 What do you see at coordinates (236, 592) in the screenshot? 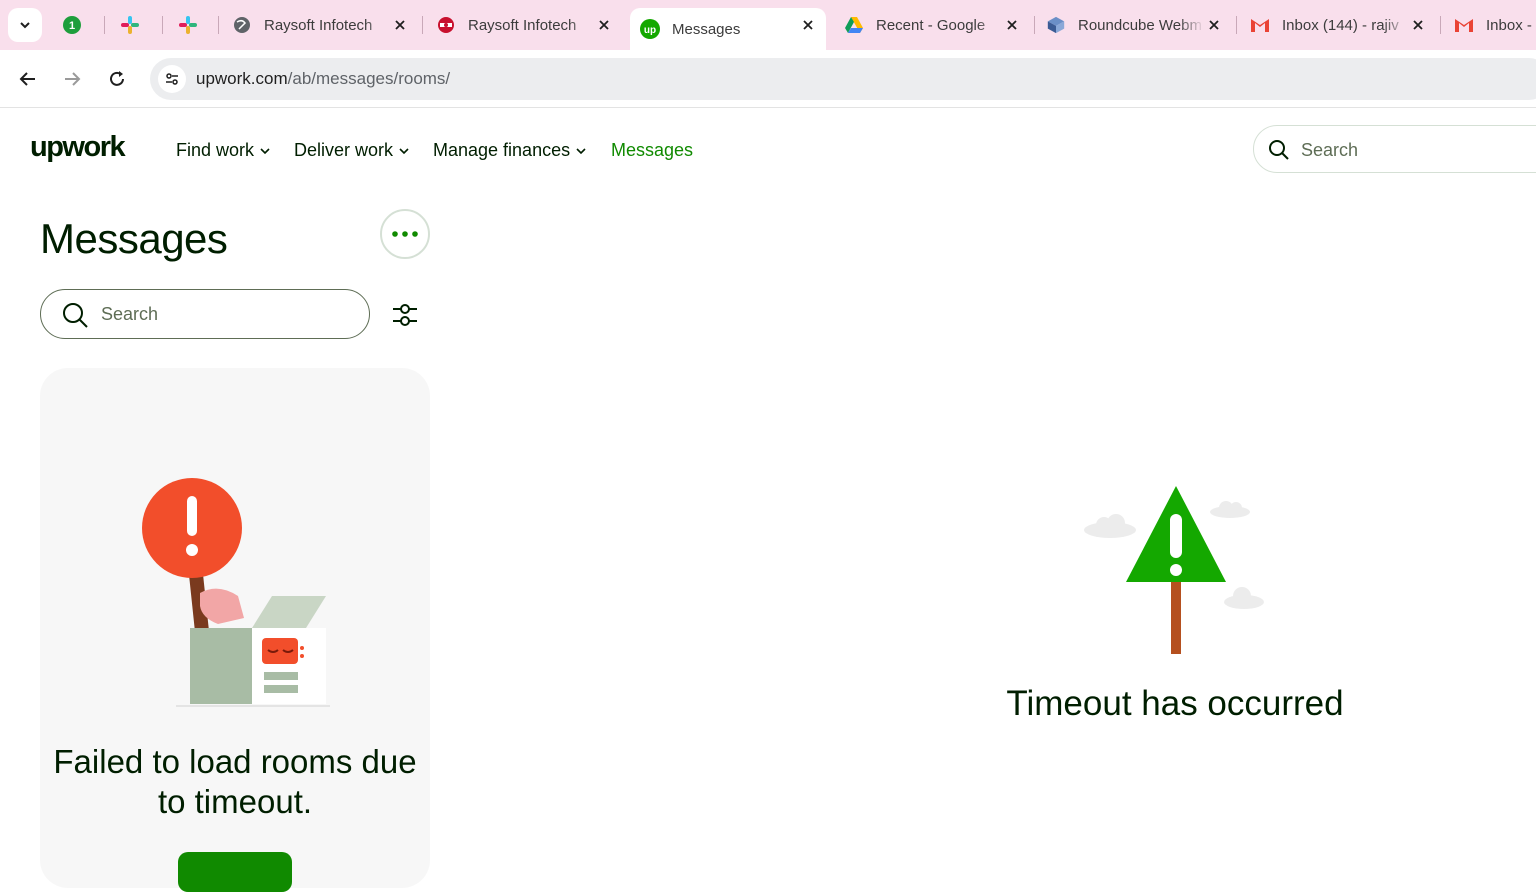
I see `error-box-illustration` at bounding box center [236, 592].